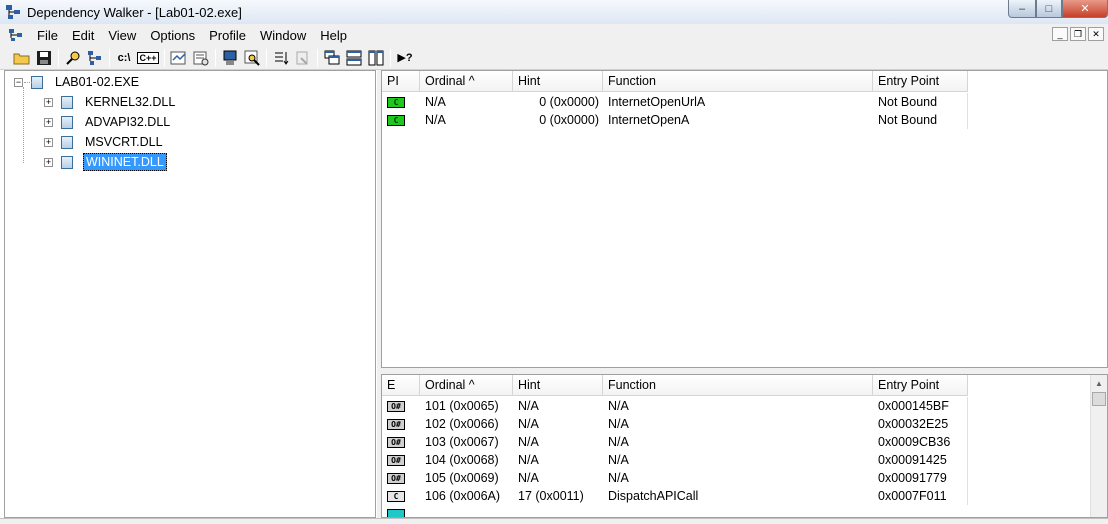 The image size is (1108, 524). Describe the element at coordinates (1098, 446) in the screenshot. I see `exports-scrollbar: ▲` at that location.